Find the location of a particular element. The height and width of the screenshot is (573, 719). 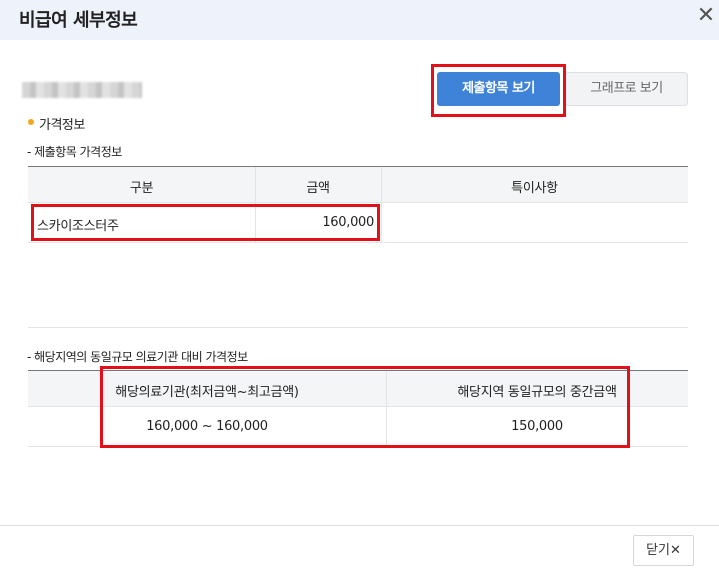

section-divider is located at coordinates (358, 327).